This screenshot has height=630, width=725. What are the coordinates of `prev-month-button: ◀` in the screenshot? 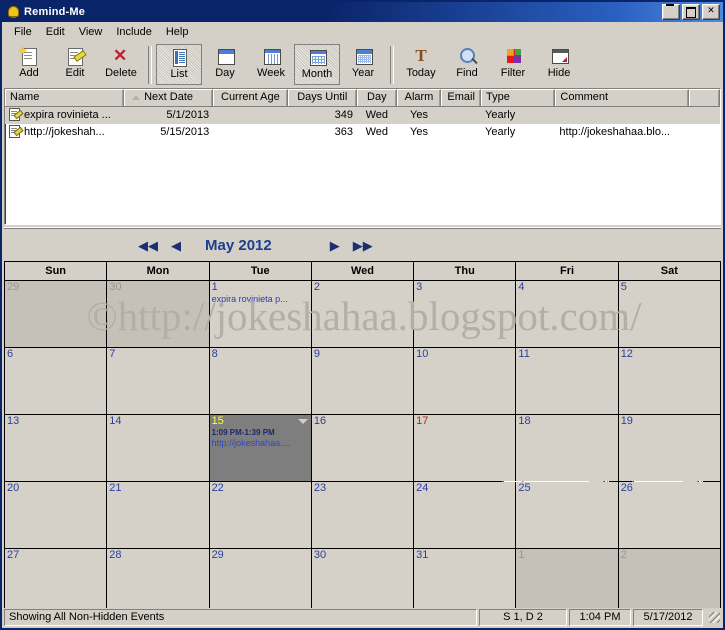 It's located at (176, 245).